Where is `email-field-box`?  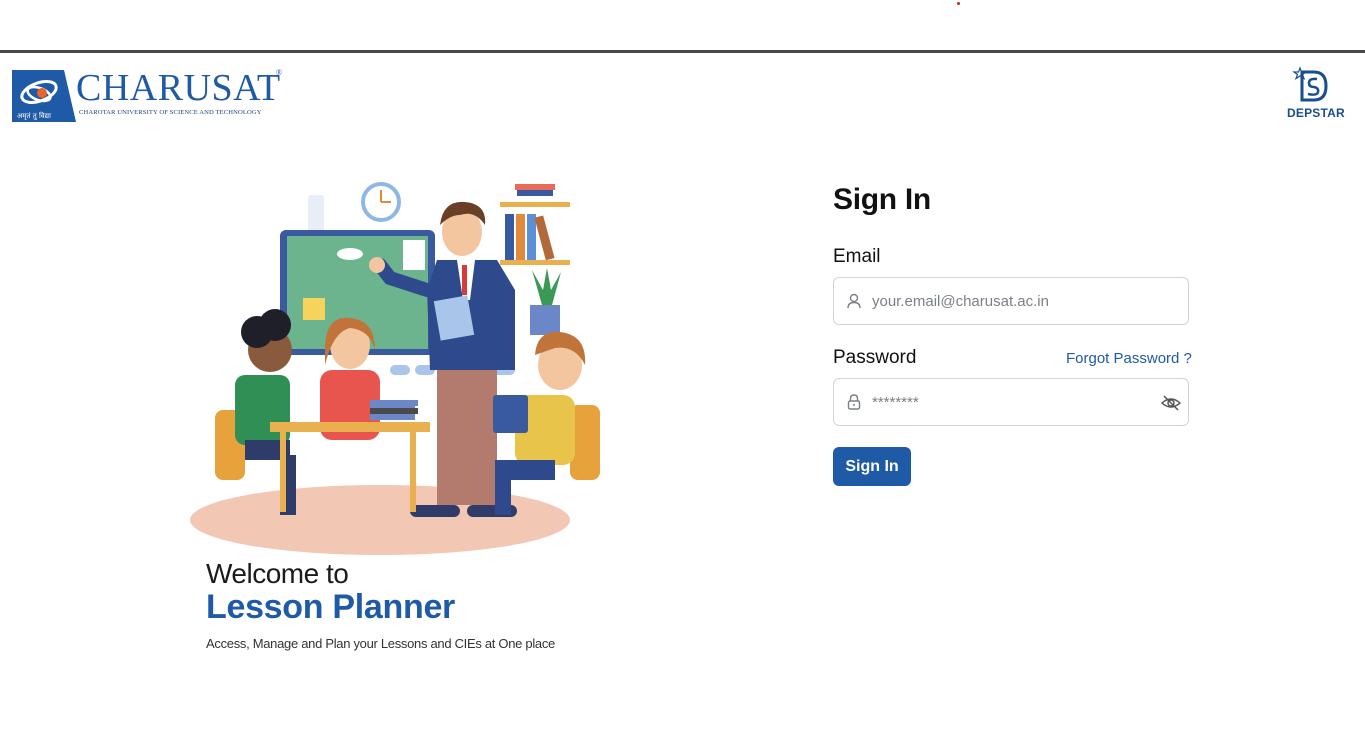 email-field-box is located at coordinates (1011, 301).